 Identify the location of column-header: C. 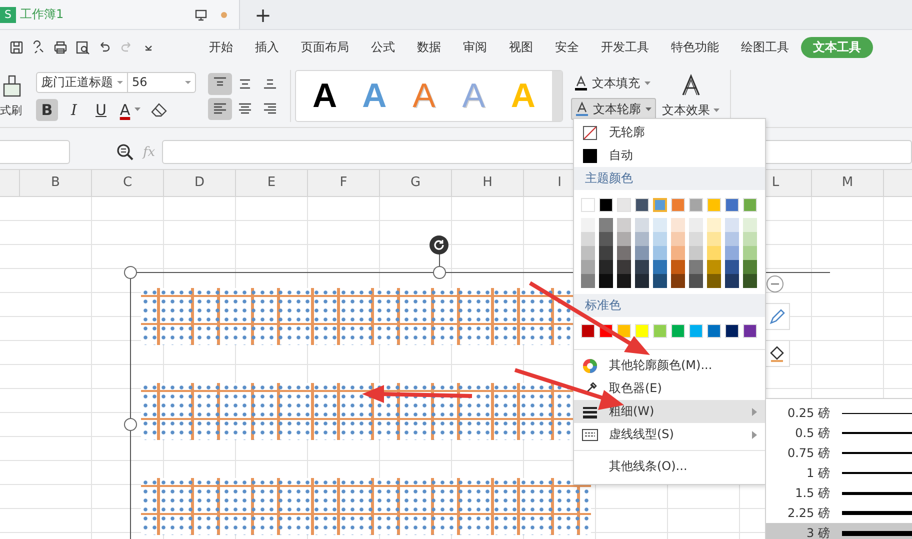
(128, 183).